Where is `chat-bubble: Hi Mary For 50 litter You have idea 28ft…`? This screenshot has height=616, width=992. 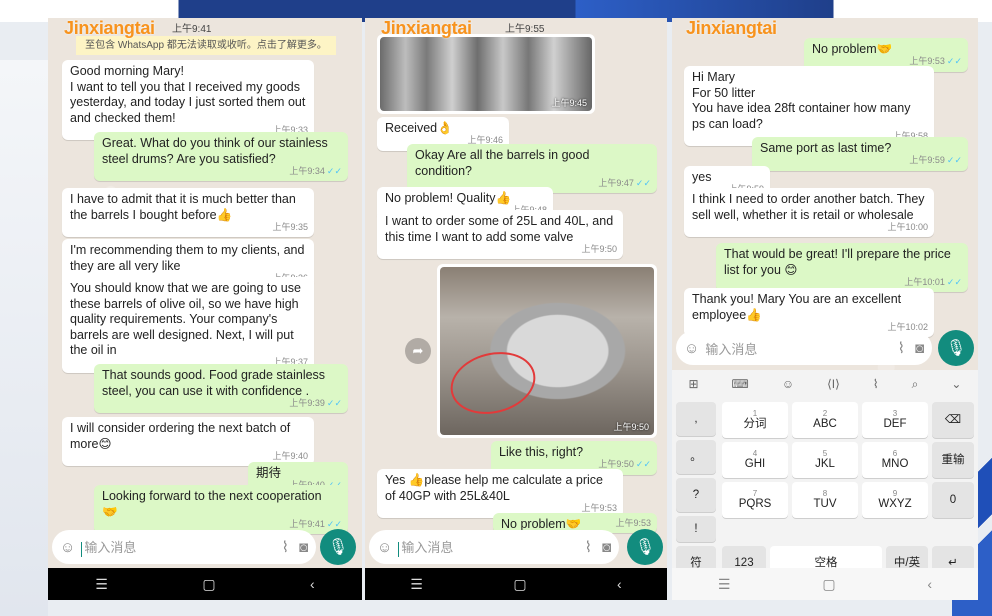 chat-bubble: Hi Mary For 50 litter You have idea 28ft… is located at coordinates (809, 106).